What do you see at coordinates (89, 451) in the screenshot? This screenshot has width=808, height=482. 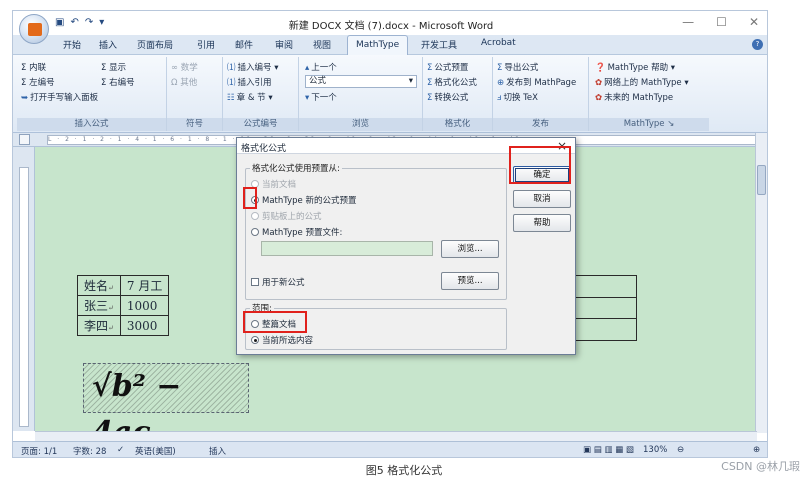 I see `word-count: 字数: 28` at bounding box center [89, 451].